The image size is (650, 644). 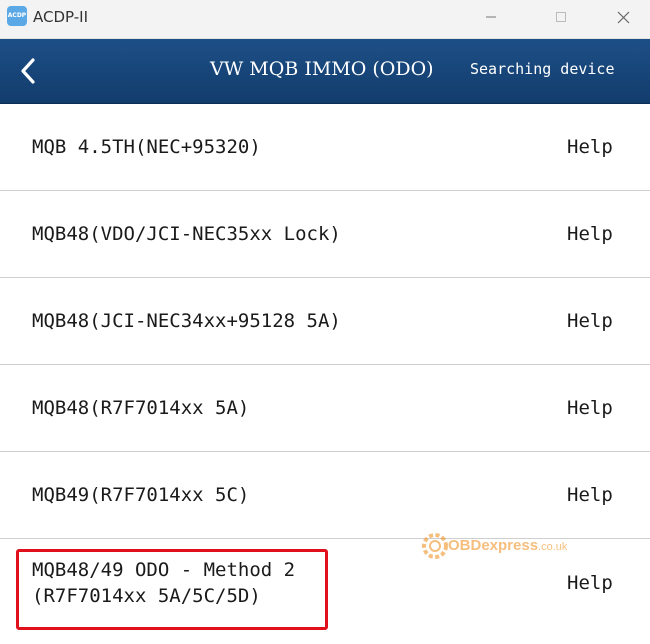 What do you see at coordinates (60, 17) in the screenshot?
I see `window-title: ACDP-II` at bounding box center [60, 17].